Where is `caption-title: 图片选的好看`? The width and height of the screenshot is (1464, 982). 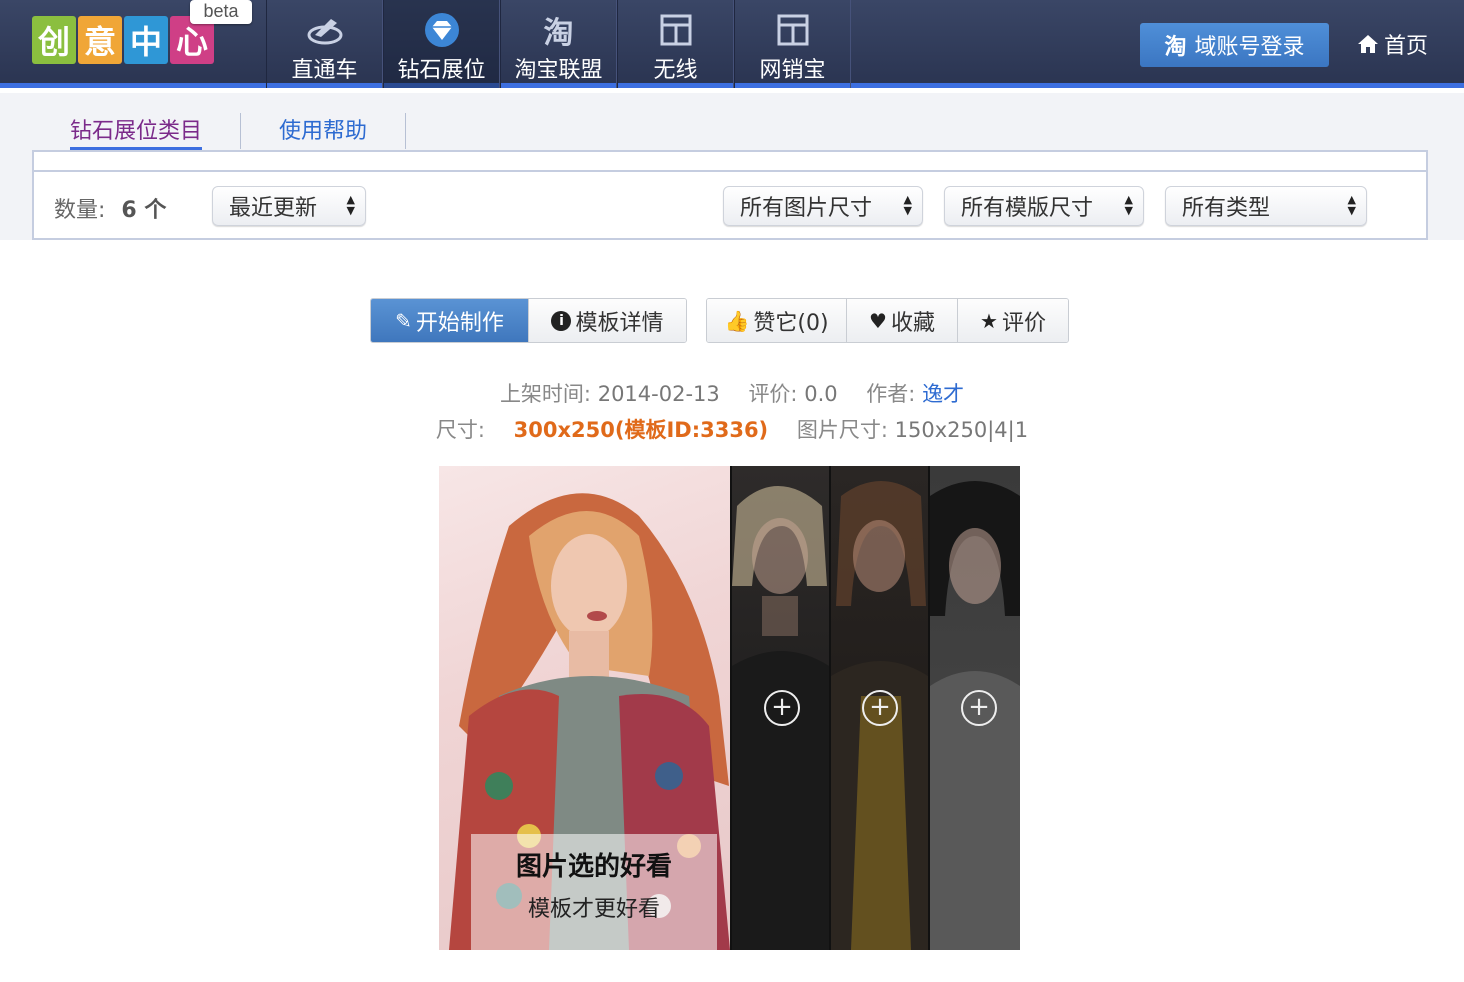 caption-title: 图片选的好看 is located at coordinates (593, 867).